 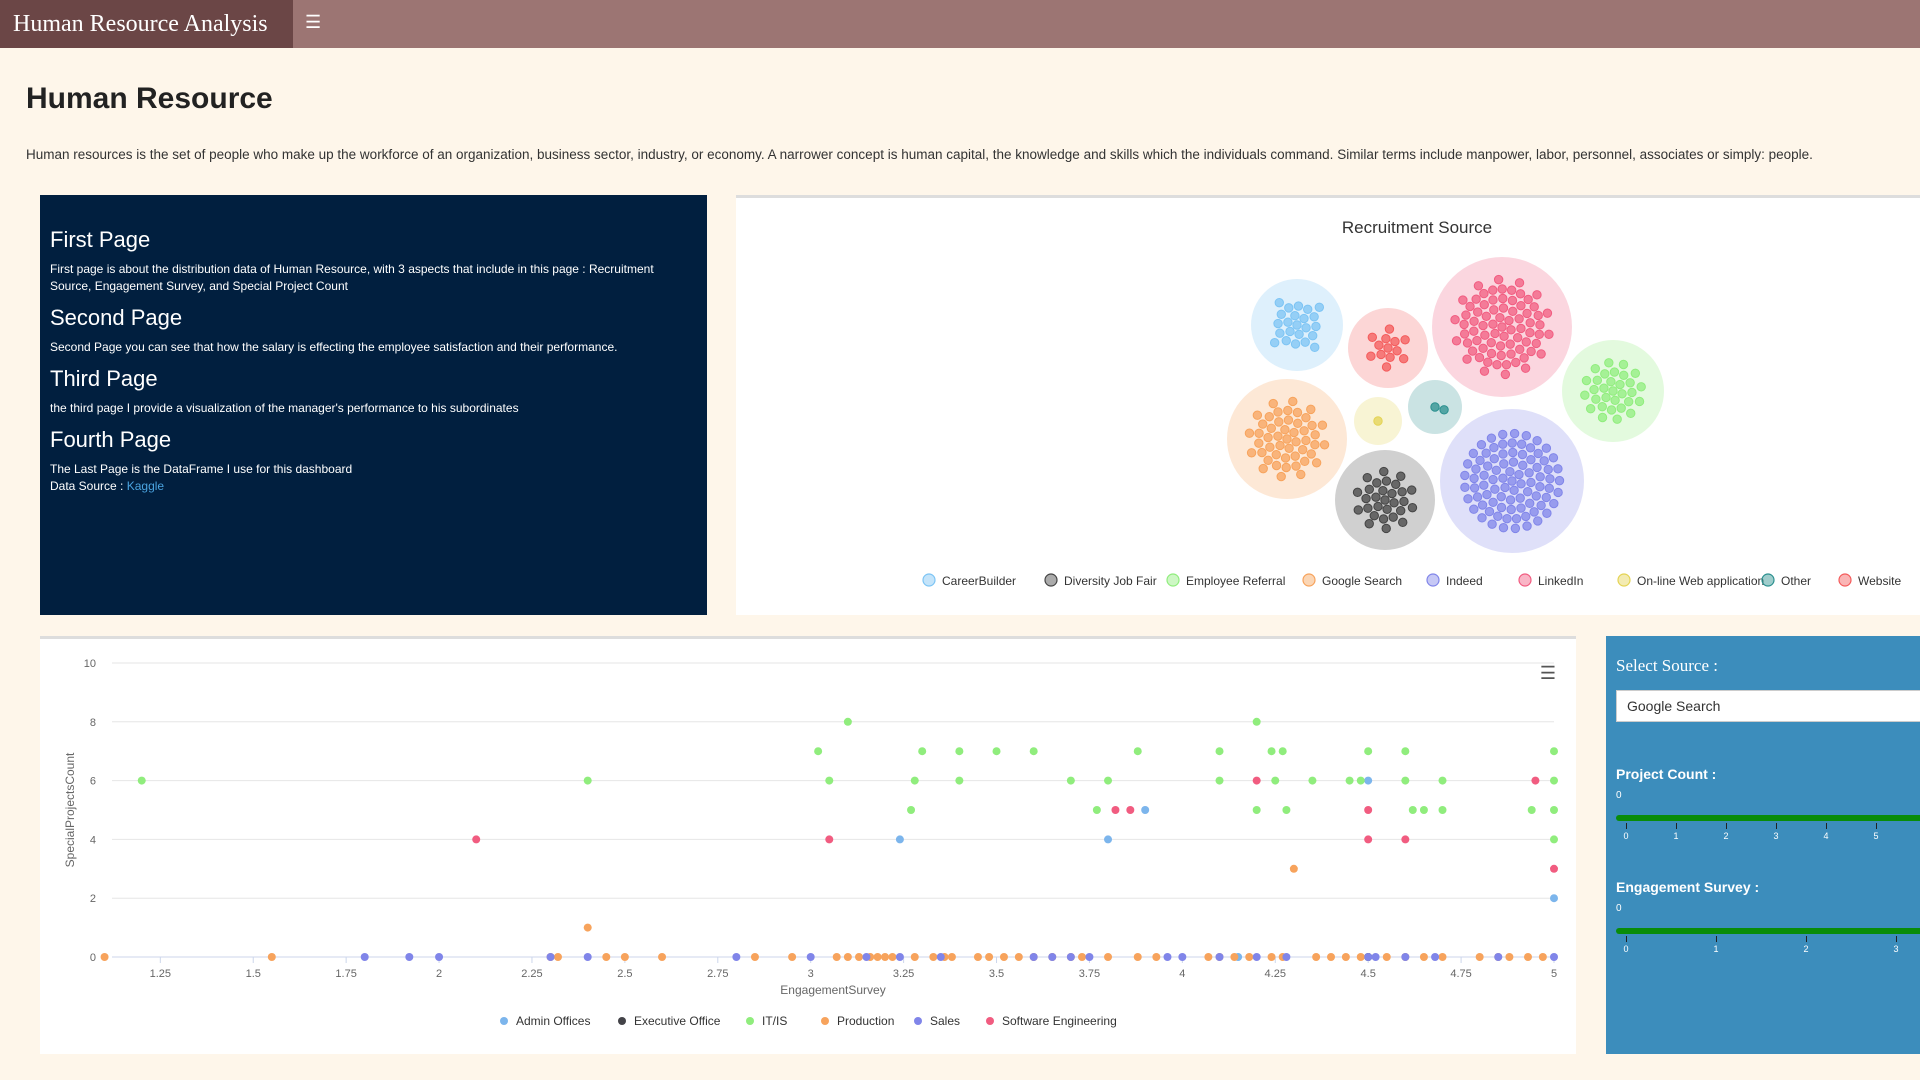 What do you see at coordinates (145, 486) in the screenshot?
I see `kaggle-link: Kaggle` at bounding box center [145, 486].